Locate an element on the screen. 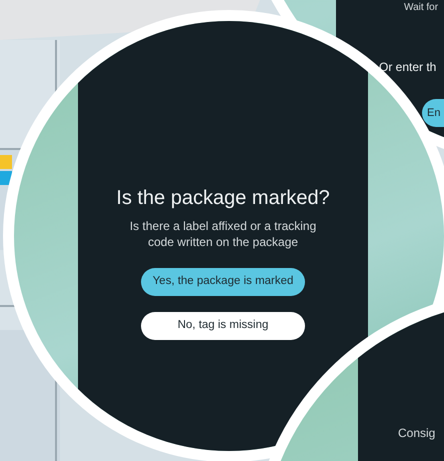 The image size is (444, 461). answer-button: No, tag is missing is located at coordinates (223, 326).